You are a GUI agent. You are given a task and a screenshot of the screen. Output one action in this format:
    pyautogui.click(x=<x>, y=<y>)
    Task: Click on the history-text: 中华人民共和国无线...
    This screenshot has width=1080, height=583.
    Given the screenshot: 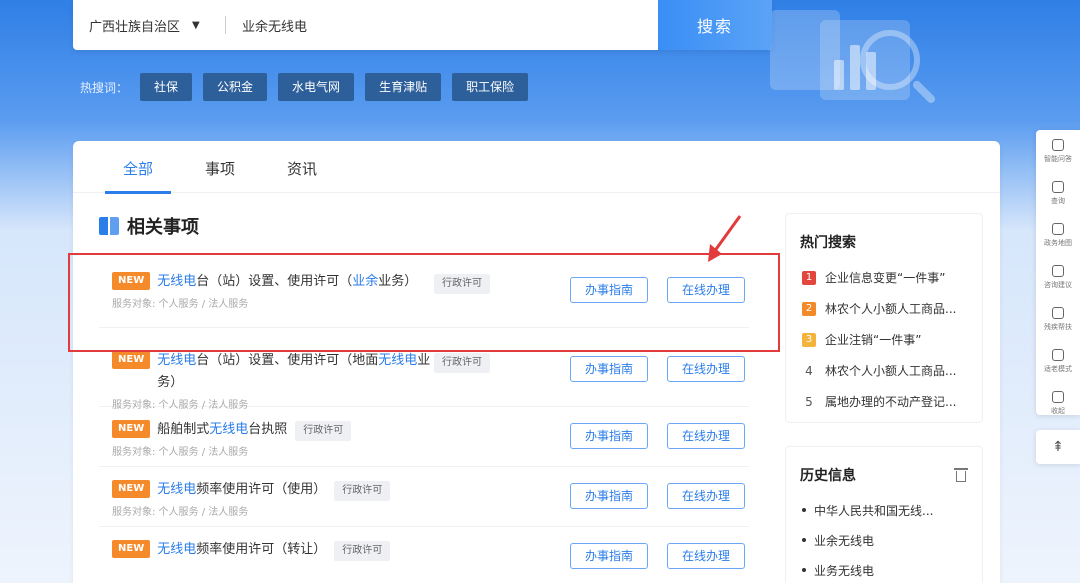 What is the action you would take?
    pyautogui.click(x=874, y=510)
    